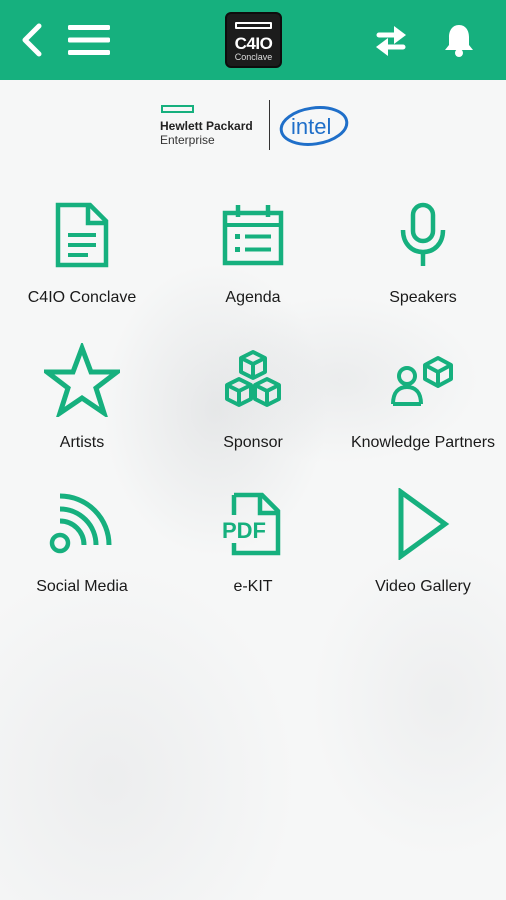 This screenshot has width=506, height=900. I want to click on menu-button, so click(89, 40).